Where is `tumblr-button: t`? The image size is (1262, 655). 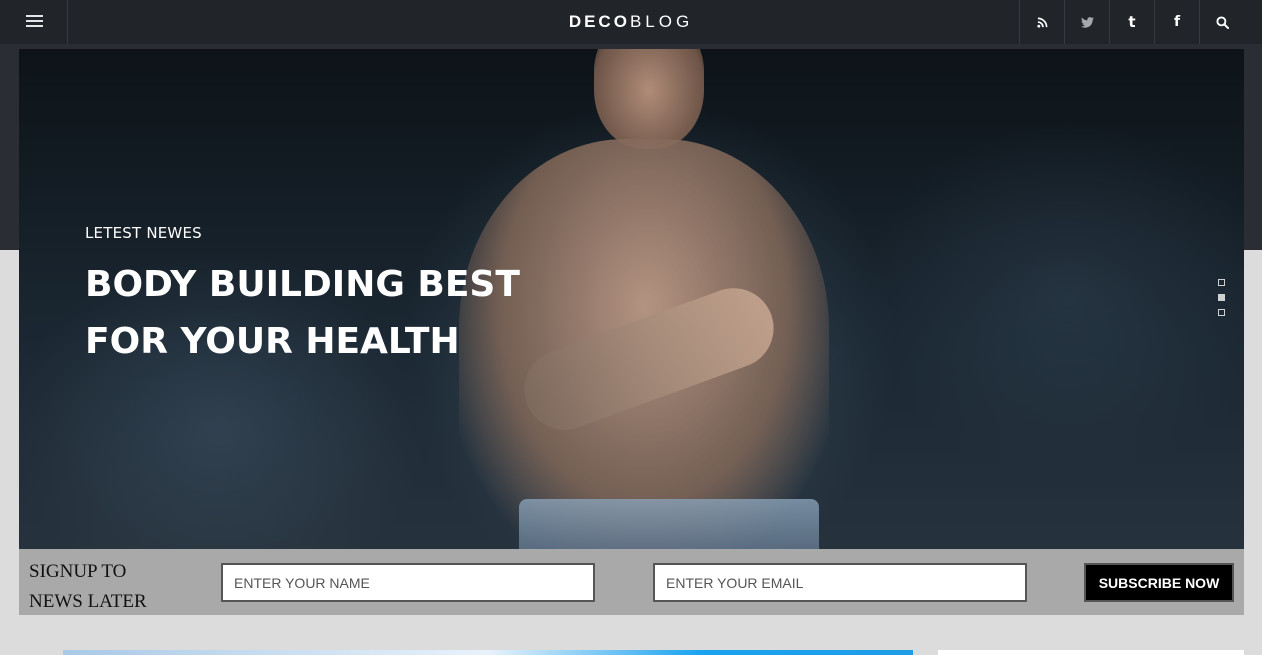 tumblr-button: t is located at coordinates (1131, 22).